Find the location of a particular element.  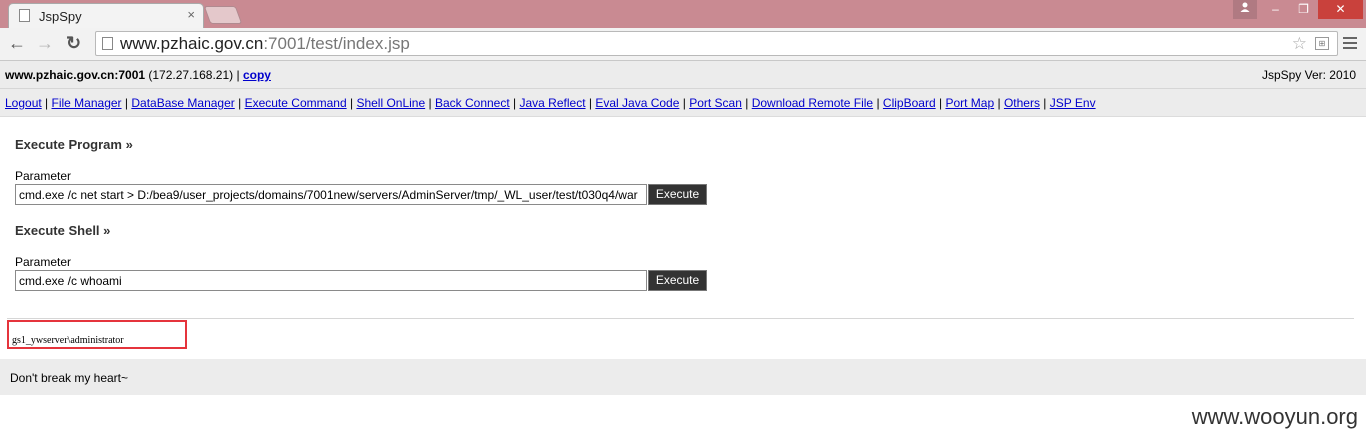

url-host: www.pzhaic.gov.cn is located at coordinates (192, 43).